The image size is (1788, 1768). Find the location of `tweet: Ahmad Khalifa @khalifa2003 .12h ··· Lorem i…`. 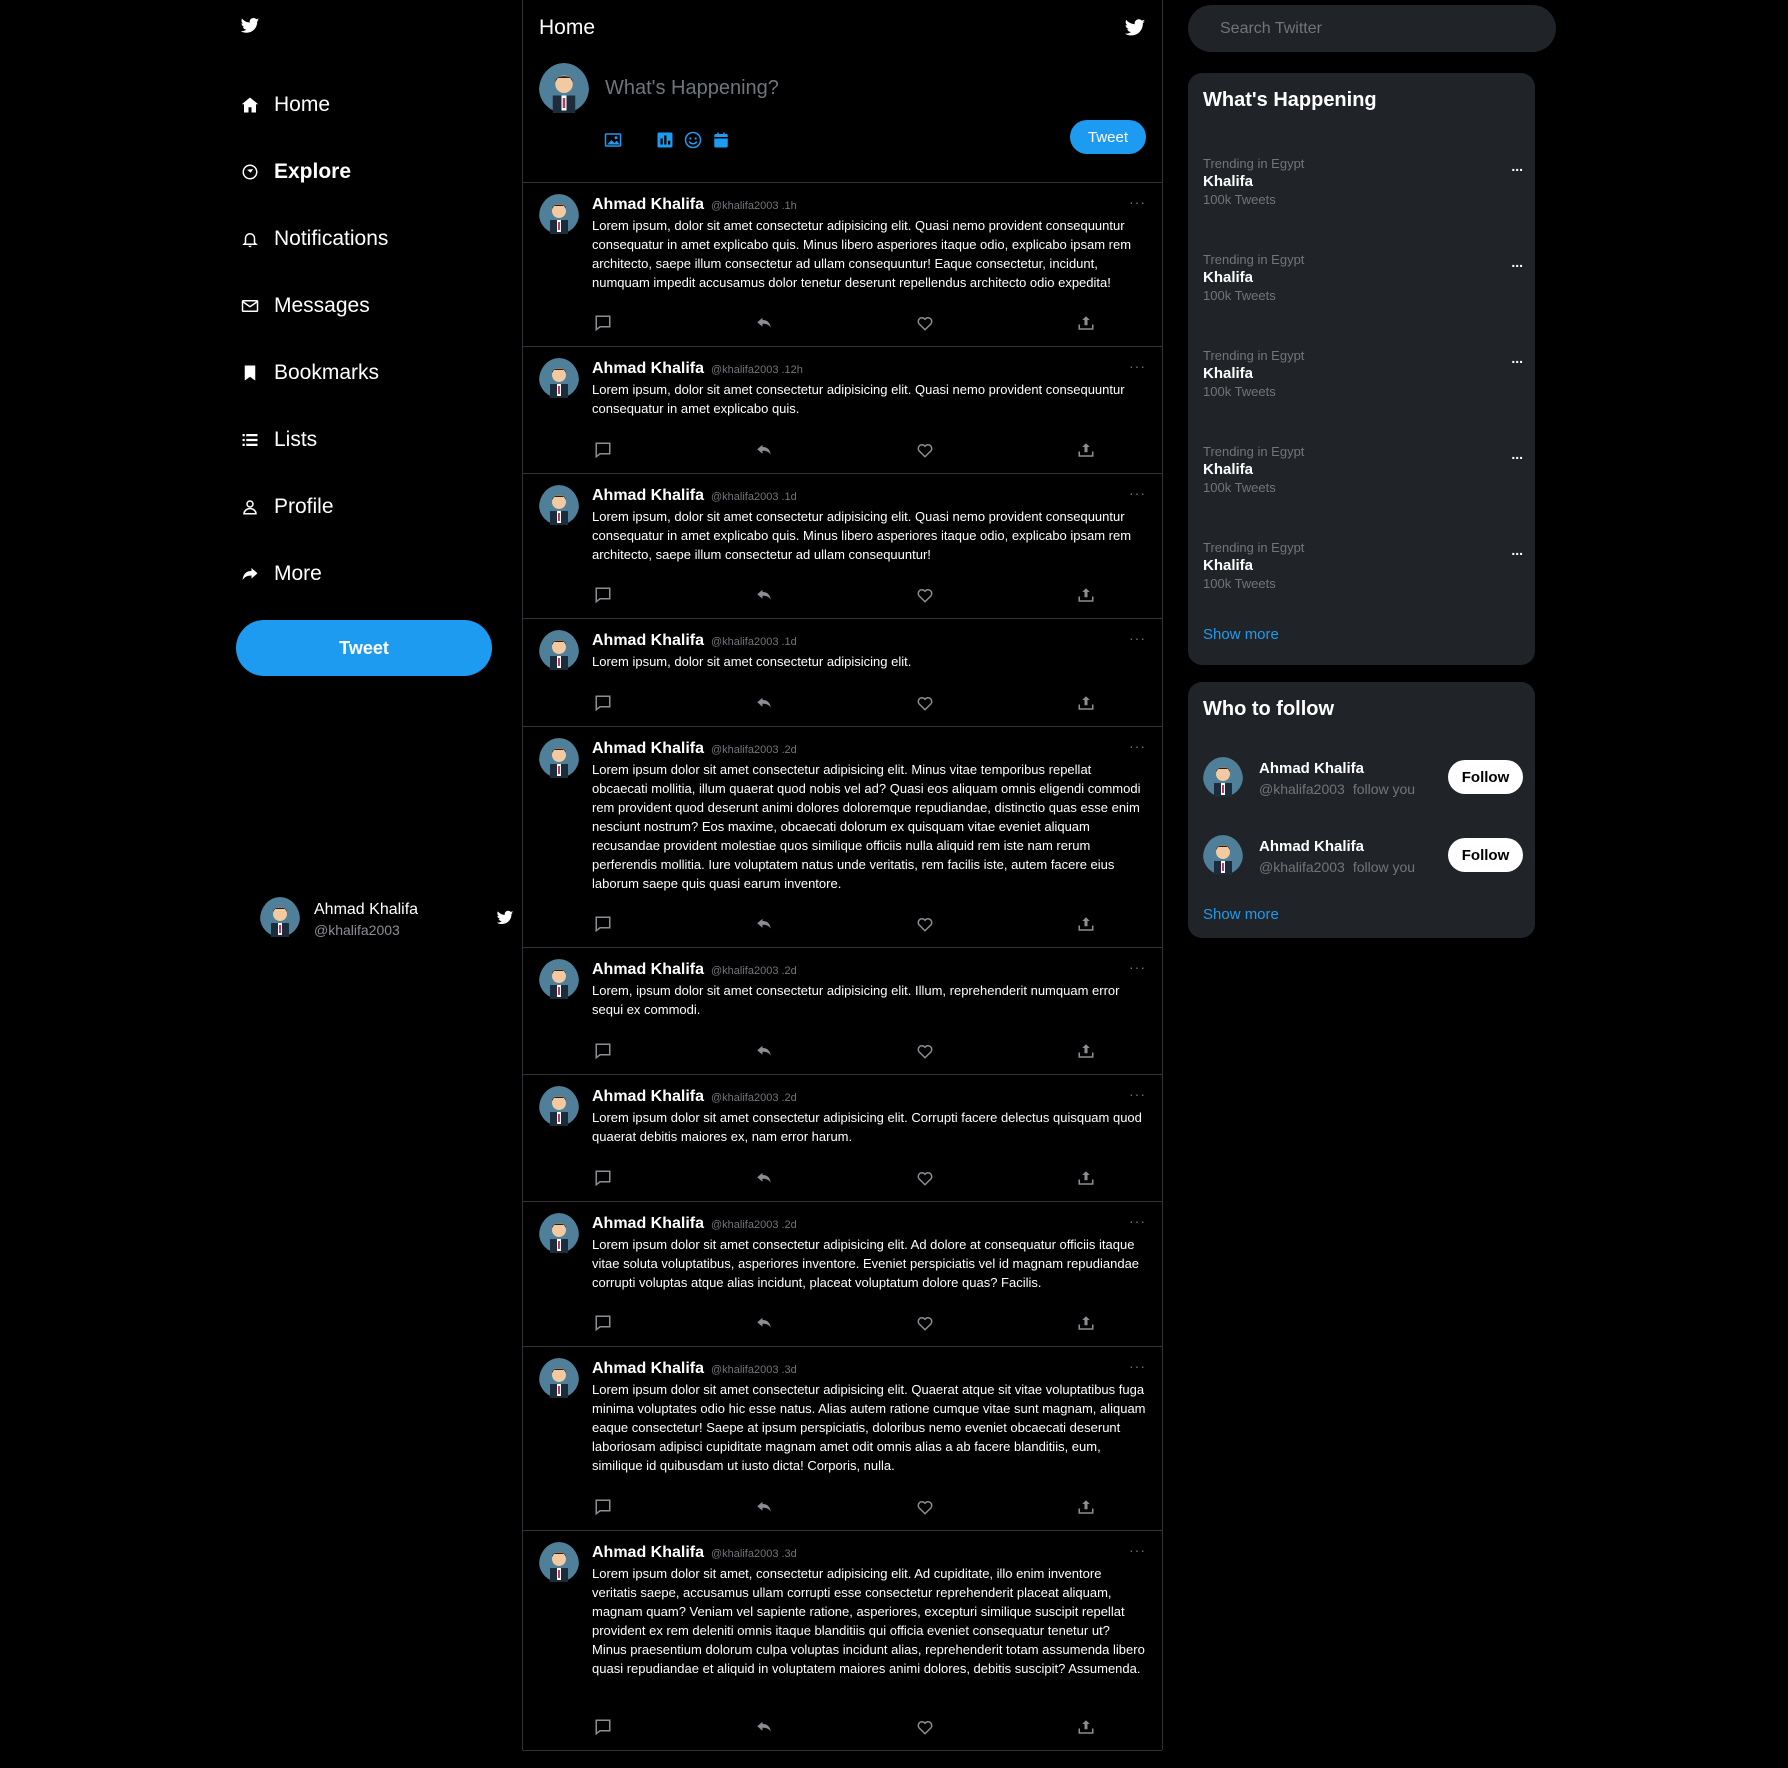

tweet: Ahmad Khalifa @khalifa2003 .12h ··· Lorem i… is located at coordinates (842, 410).